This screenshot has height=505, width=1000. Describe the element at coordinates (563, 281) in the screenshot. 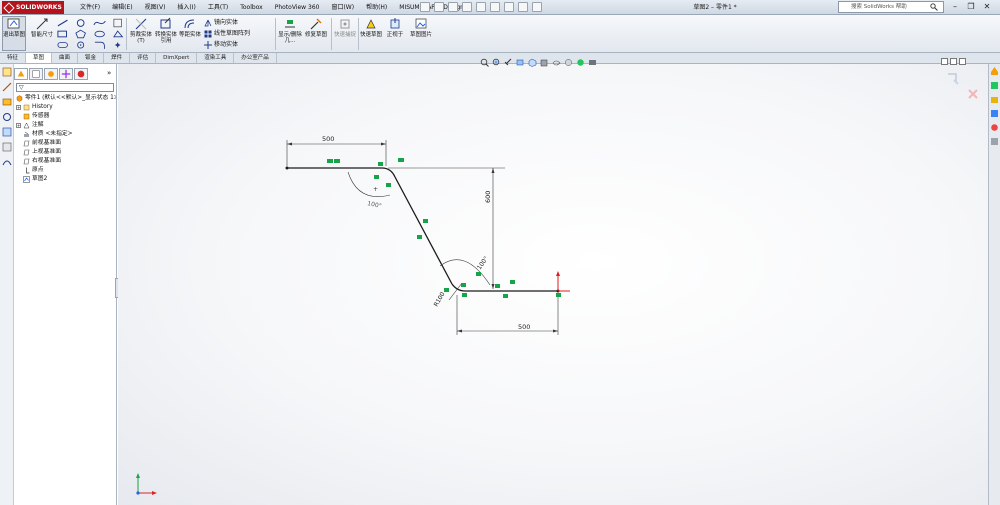

I see `sketch-origin-icon` at that location.